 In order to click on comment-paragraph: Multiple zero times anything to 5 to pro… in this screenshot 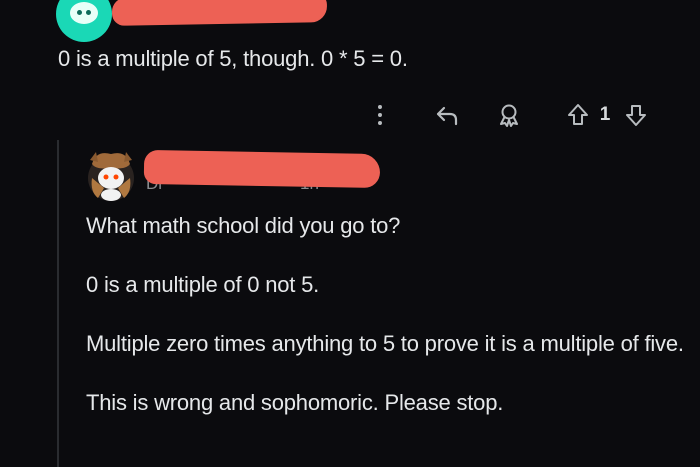, I will do `click(385, 343)`.